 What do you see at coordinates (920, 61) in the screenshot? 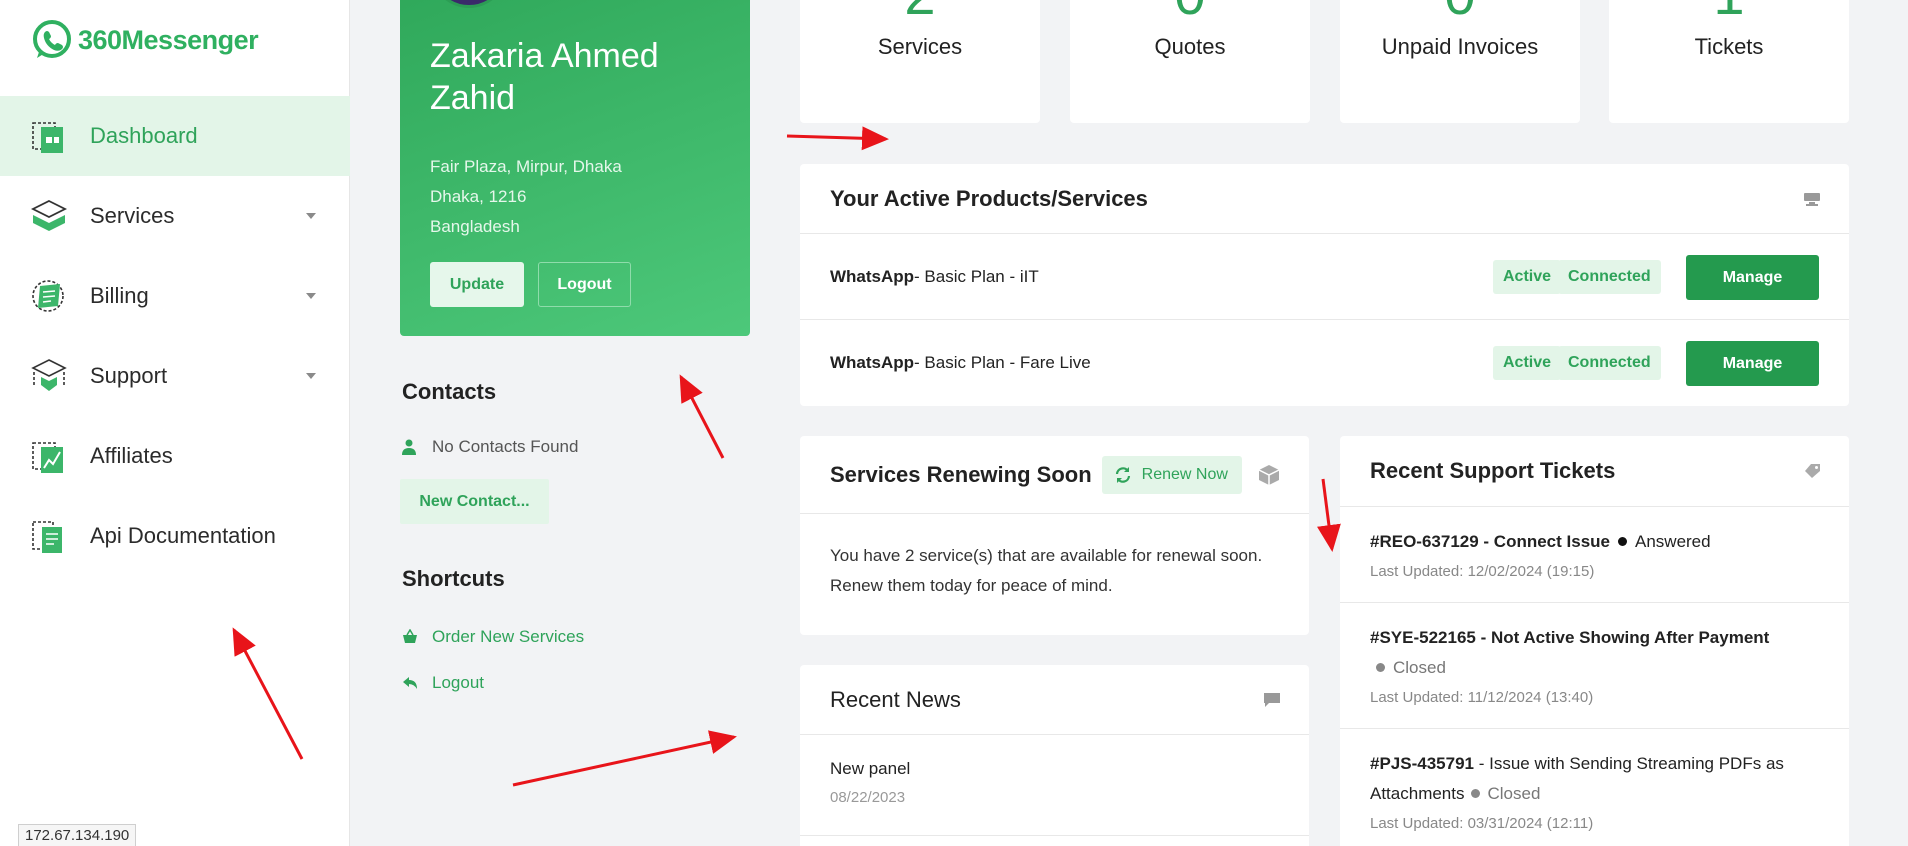
I see `stat-services: 2 Services` at bounding box center [920, 61].